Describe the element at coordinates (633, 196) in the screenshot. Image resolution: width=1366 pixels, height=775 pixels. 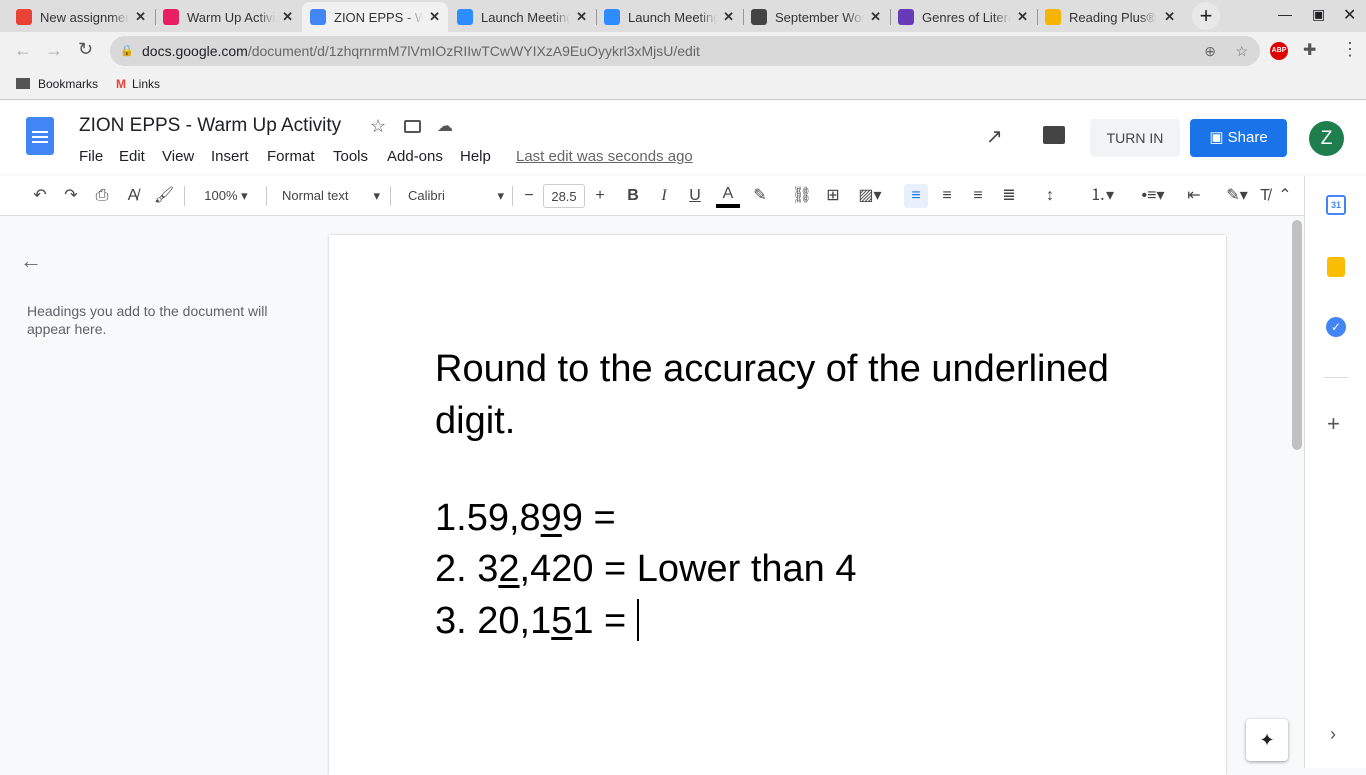
I see `bold-icon: B` at that location.